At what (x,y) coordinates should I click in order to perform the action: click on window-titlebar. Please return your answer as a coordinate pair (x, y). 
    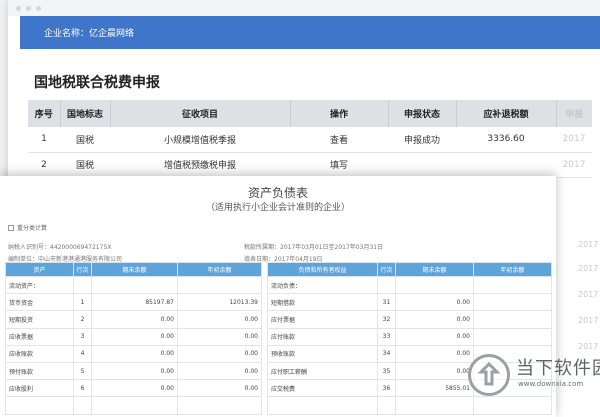
    Looking at the image, I should click on (304, 8).